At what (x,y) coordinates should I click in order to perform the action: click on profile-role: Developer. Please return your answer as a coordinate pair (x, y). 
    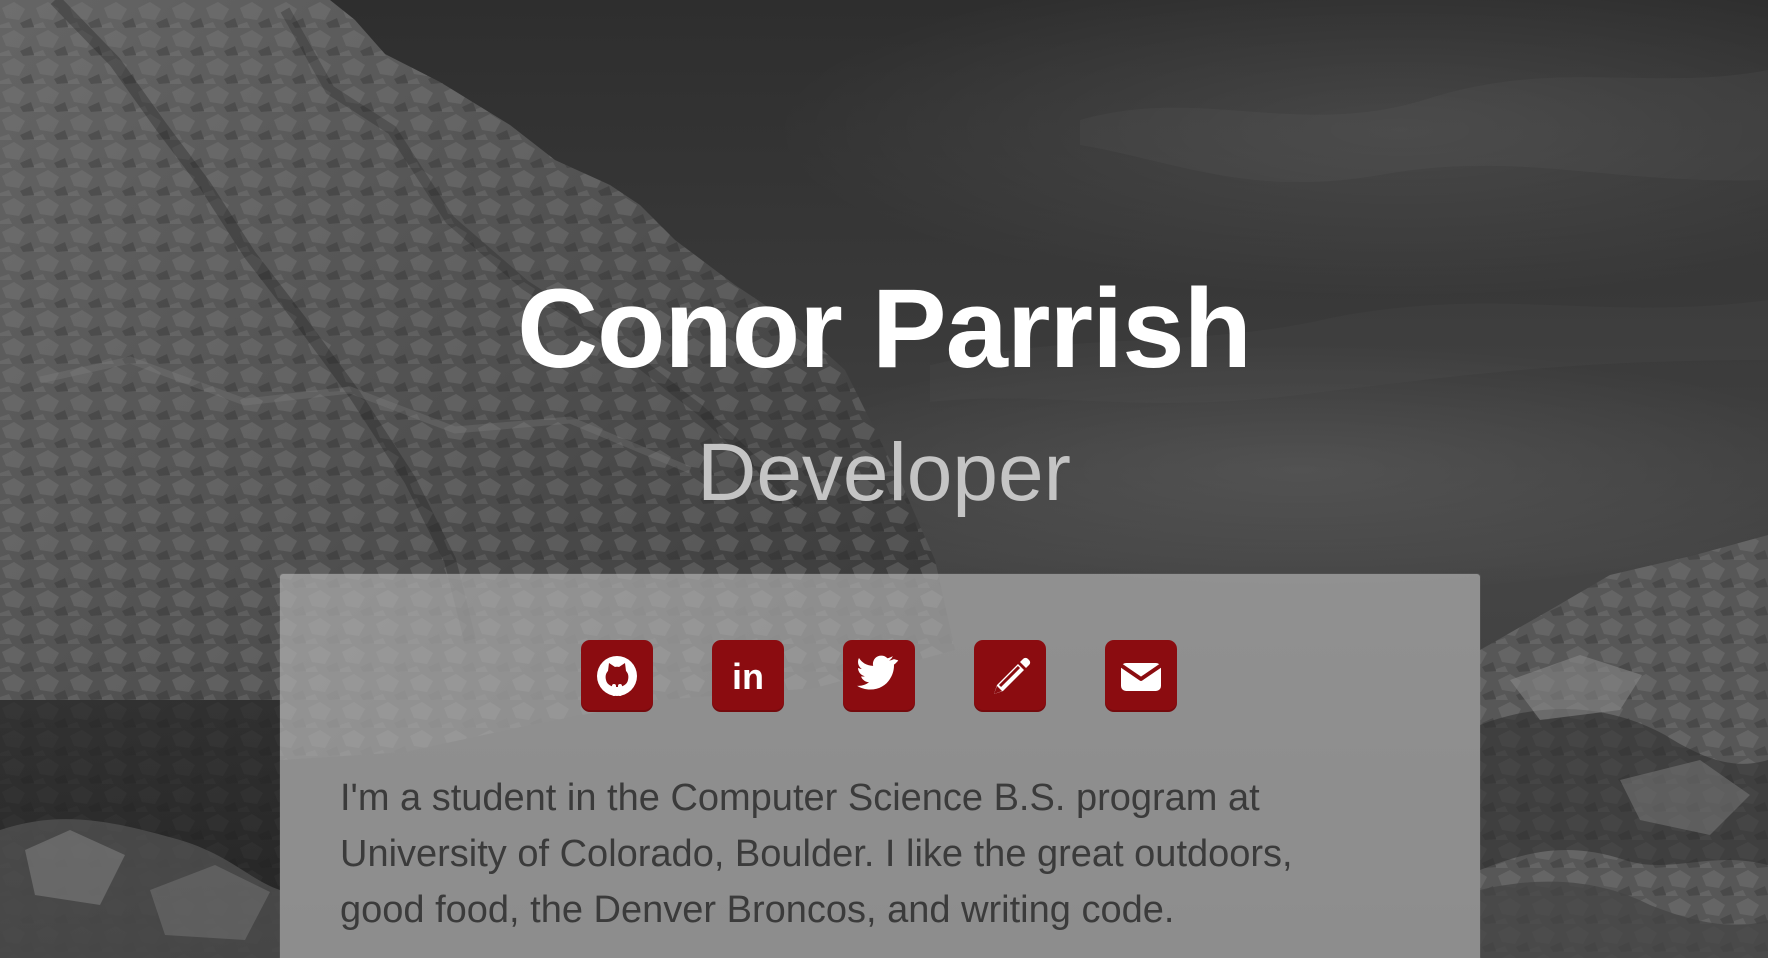
    Looking at the image, I should click on (884, 473).